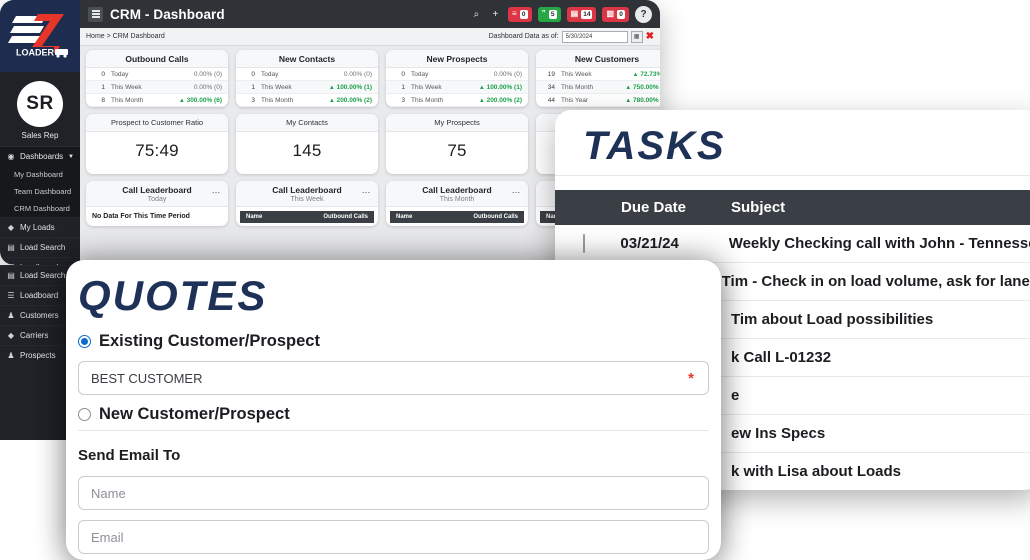 This screenshot has width=1030, height=560. I want to click on sidebar-item-label: Loadboard, so click(39, 295).